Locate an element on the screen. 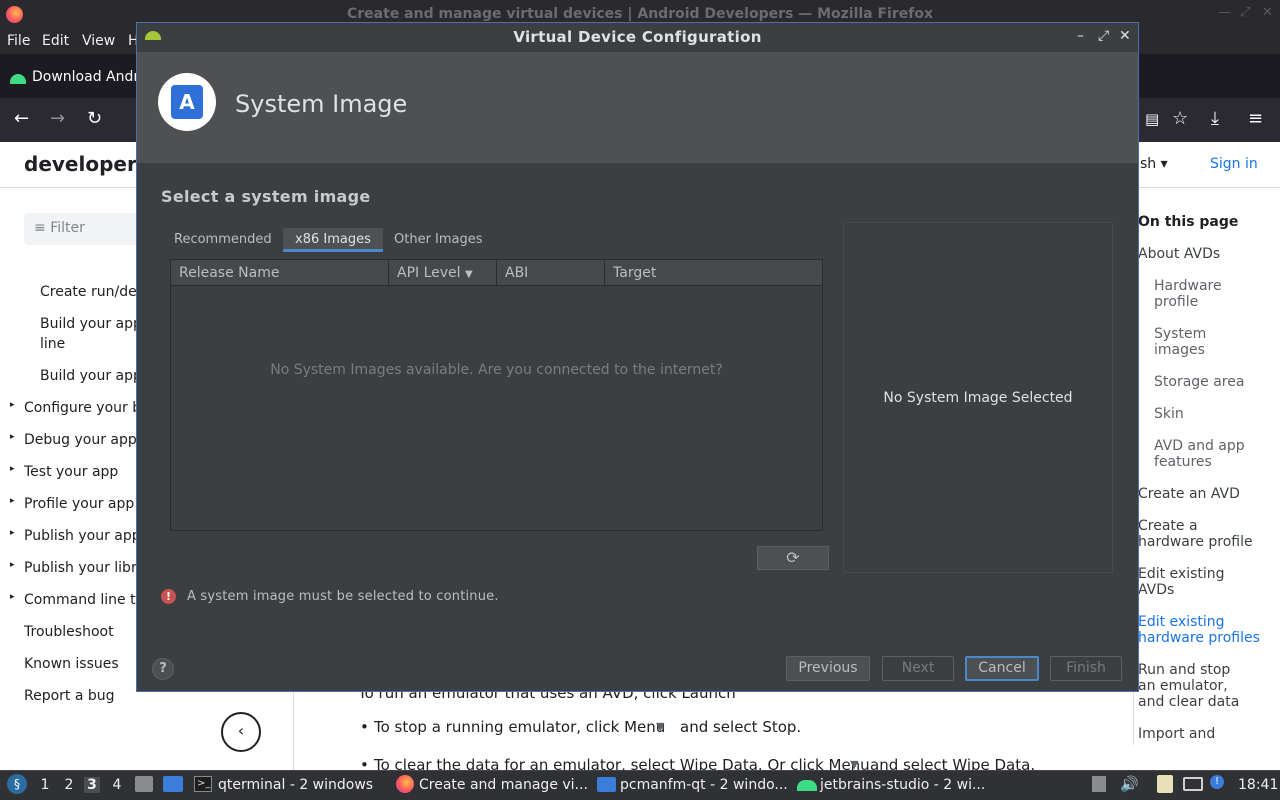 The width and height of the screenshot is (1280, 800). chevron-down-icon: ▾ is located at coordinates (1164, 164).